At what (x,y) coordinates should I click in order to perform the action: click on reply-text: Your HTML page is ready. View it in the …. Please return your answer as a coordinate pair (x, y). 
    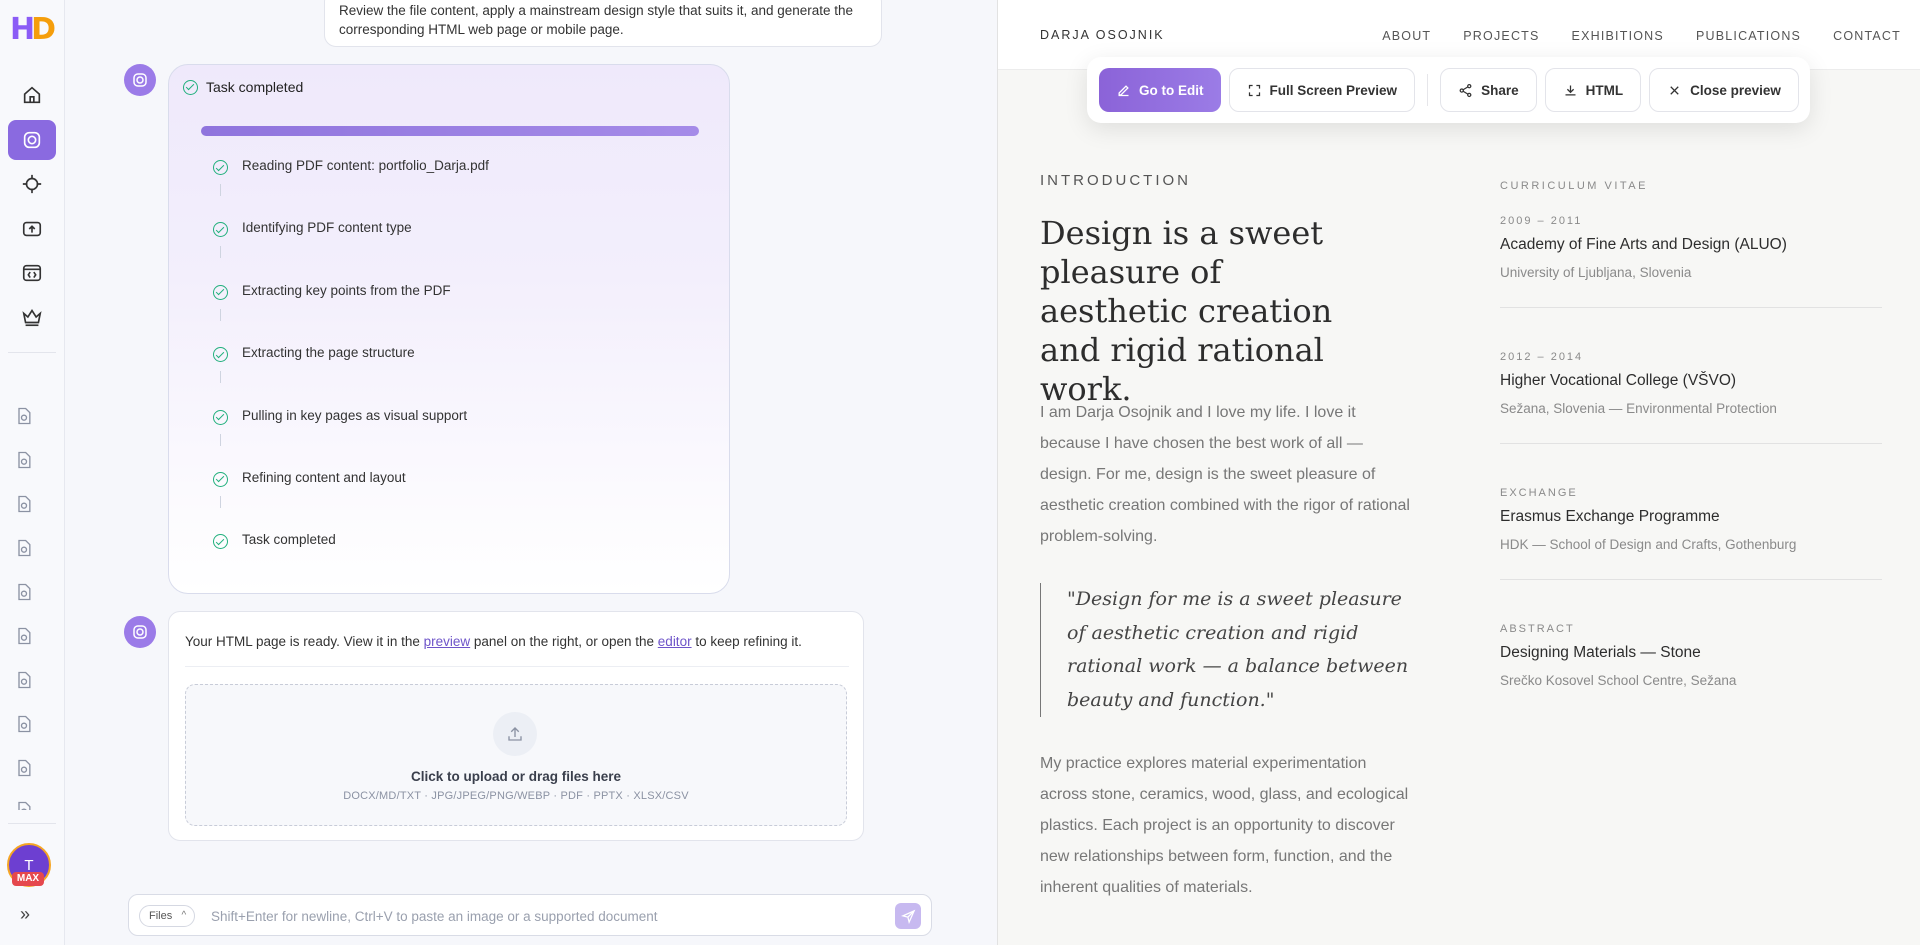
    Looking at the image, I should click on (493, 641).